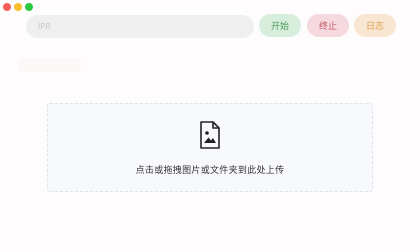 This screenshot has width=420, height=252. I want to click on toolbar: 开始 终止 日志, so click(216, 26).